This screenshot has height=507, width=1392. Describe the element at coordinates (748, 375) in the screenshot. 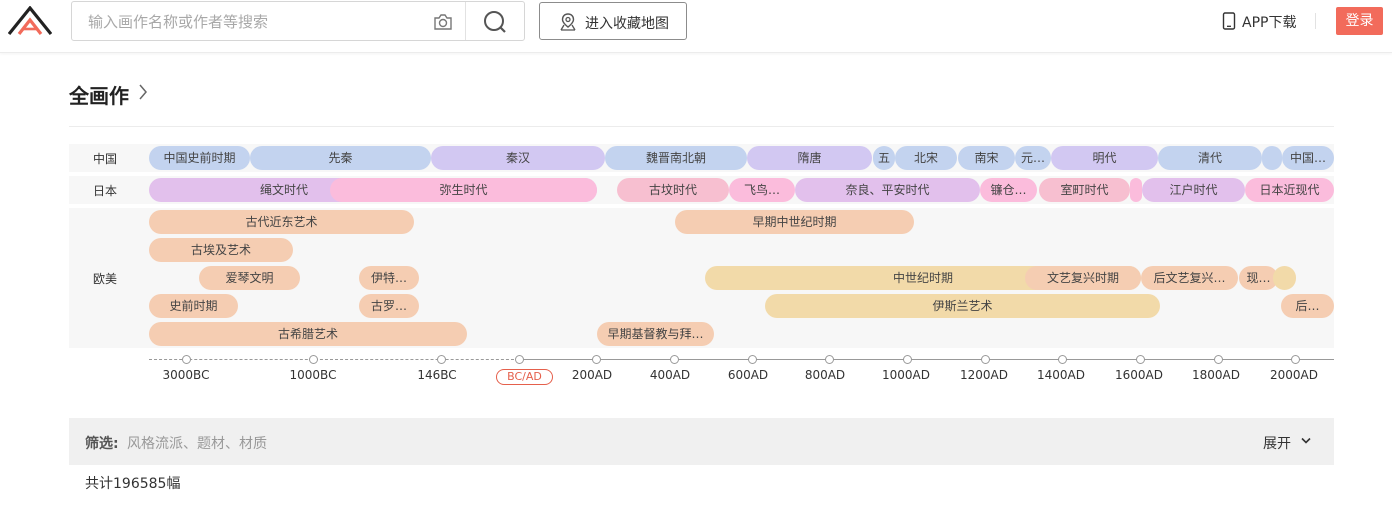

I see `timeline-label: 600AD` at that location.